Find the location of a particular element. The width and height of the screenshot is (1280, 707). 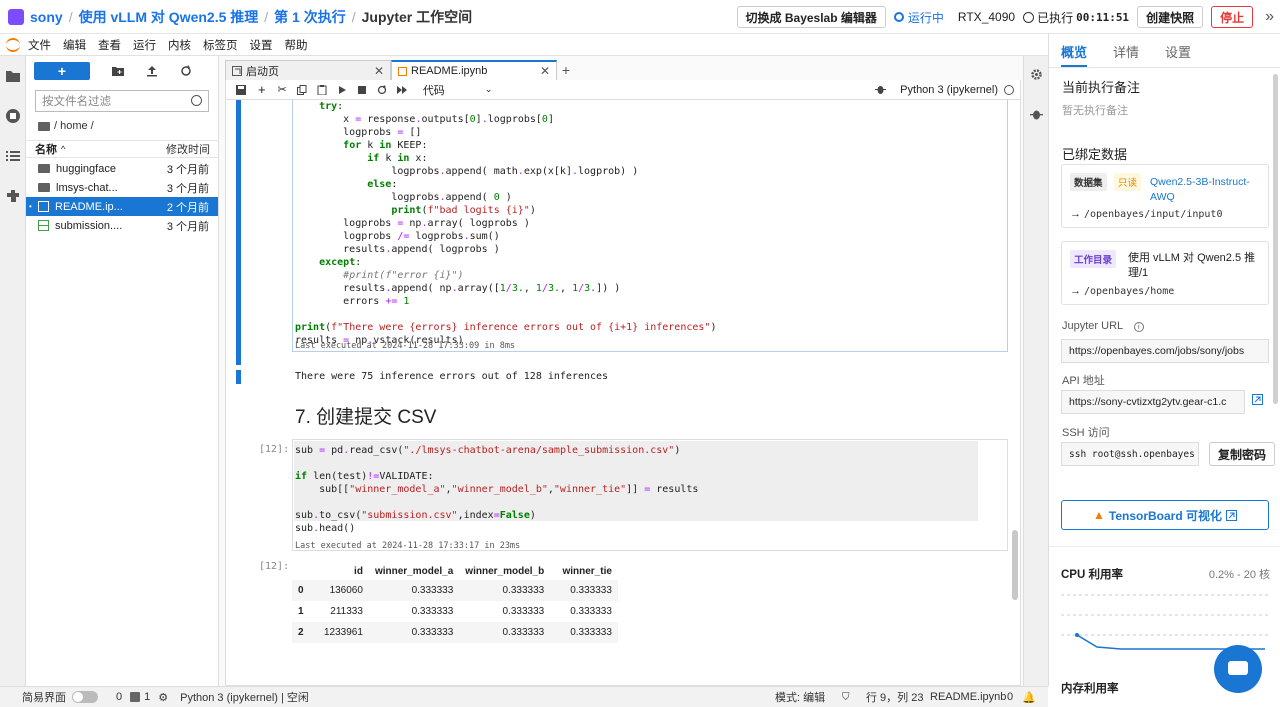

file-list-header: 名称 ^ 修改时间 is located at coordinates (122, 149).